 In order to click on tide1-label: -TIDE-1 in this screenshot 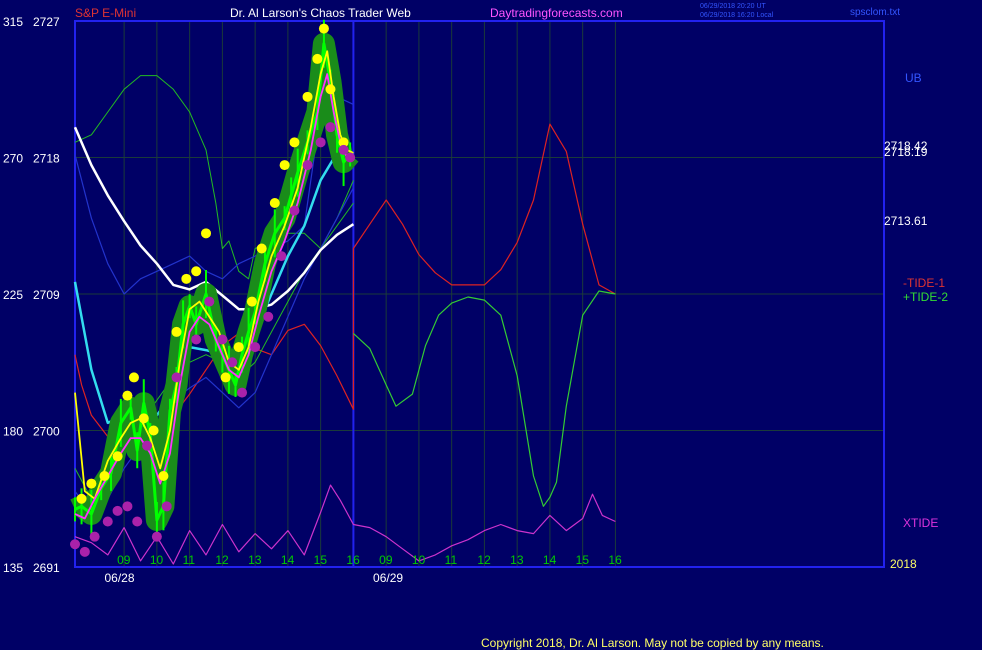, I will do `click(924, 283)`.